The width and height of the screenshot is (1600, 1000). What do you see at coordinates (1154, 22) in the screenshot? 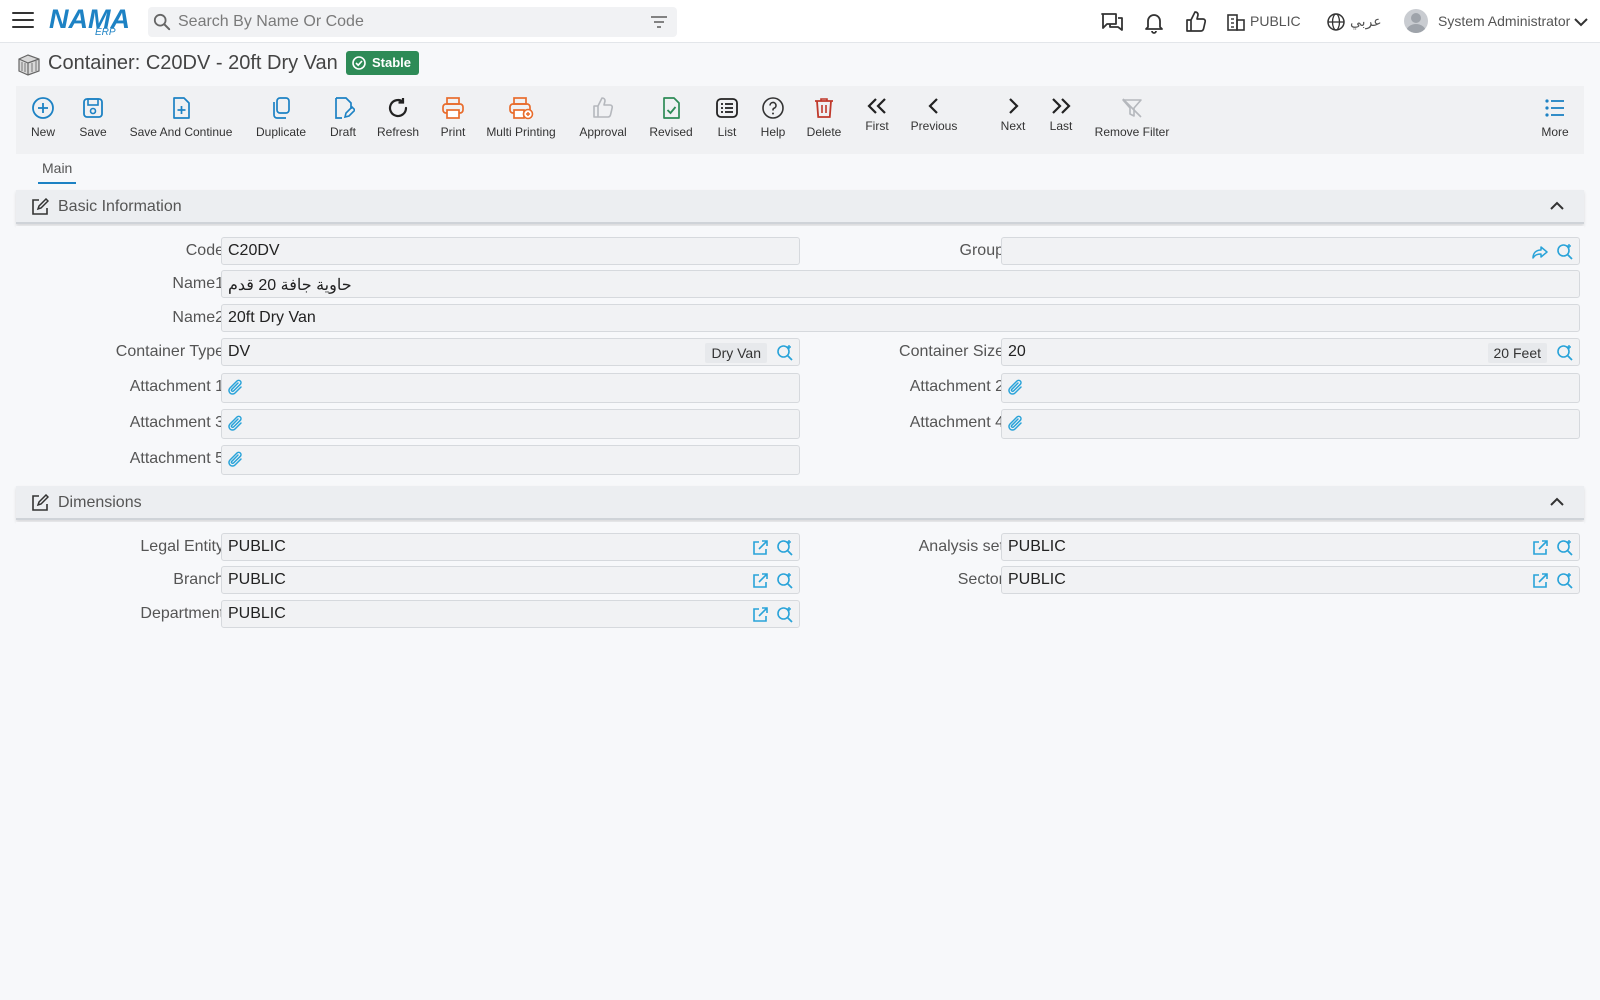
I see `bell-icon` at bounding box center [1154, 22].